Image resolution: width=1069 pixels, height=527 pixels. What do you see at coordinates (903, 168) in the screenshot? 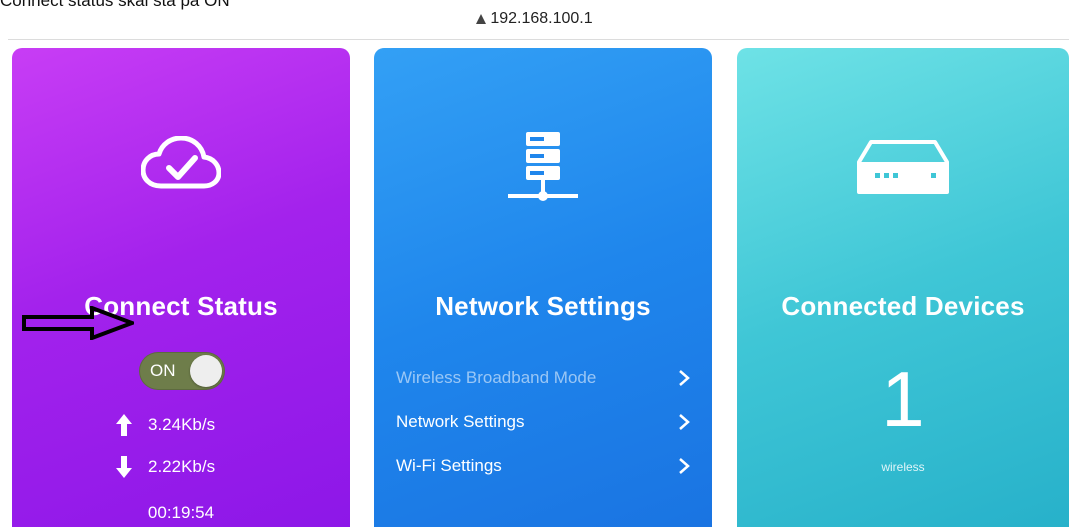
I see `router-icon` at bounding box center [903, 168].